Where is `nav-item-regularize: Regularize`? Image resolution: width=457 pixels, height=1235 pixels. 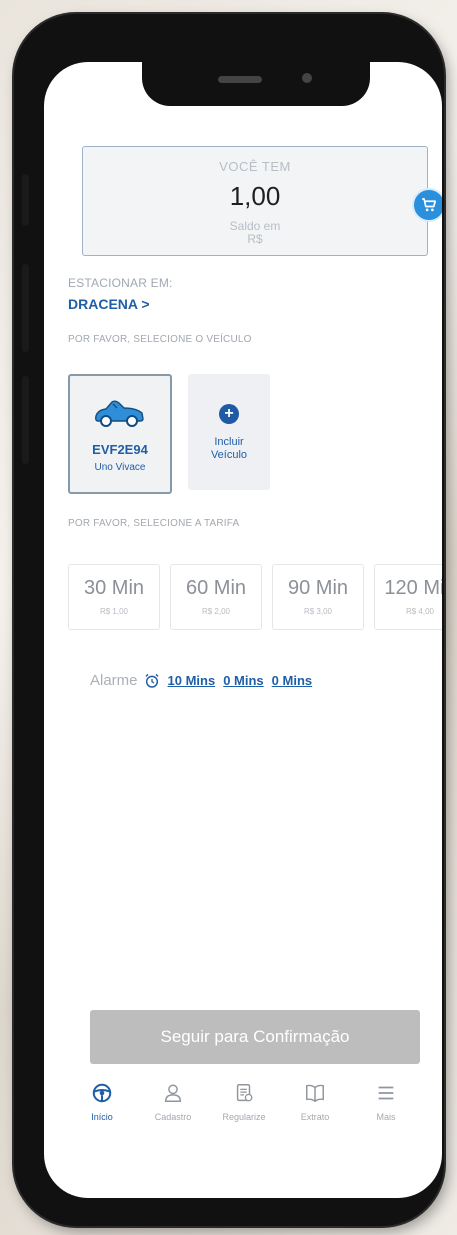 nav-item-regularize: Regularize is located at coordinates (244, 1102).